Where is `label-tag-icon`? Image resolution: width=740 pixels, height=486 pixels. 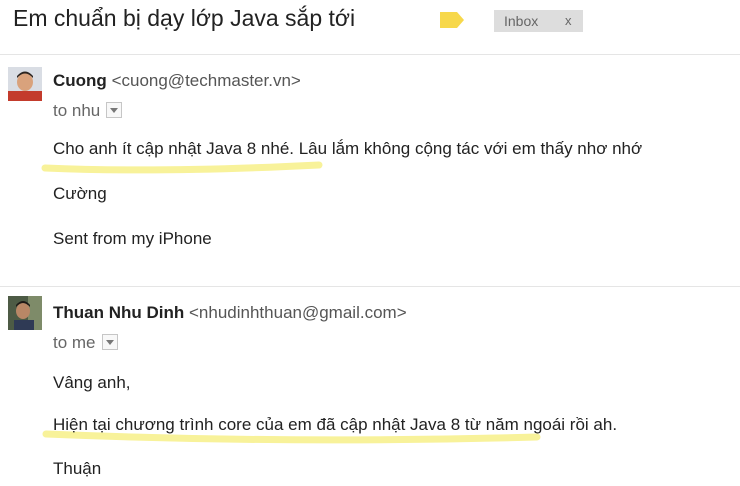 label-tag-icon is located at coordinates (452, 20).